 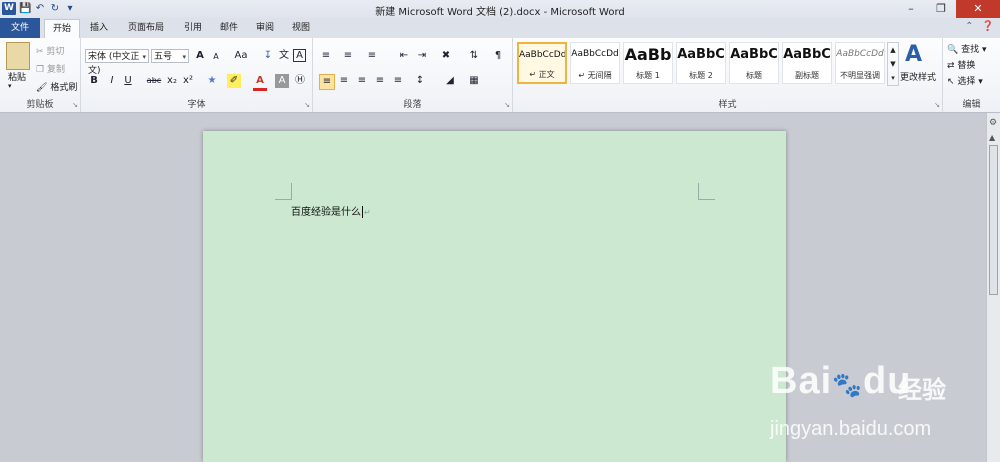 I want to click on help-icon: ❓, so click(x=988, y=26).